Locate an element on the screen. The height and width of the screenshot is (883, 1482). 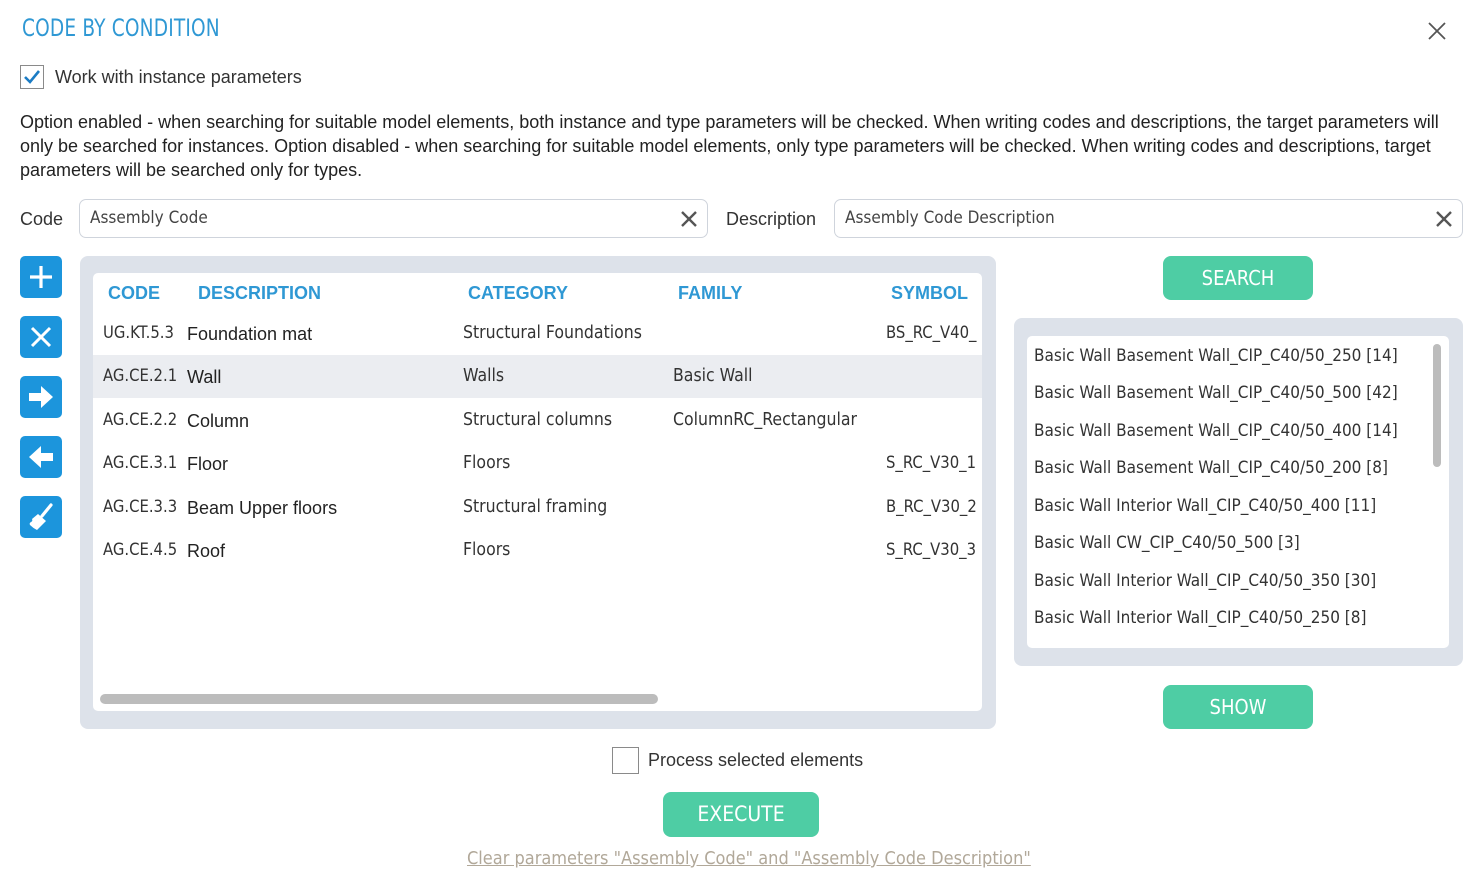
plus-icon is located at coordinates (41, 277).